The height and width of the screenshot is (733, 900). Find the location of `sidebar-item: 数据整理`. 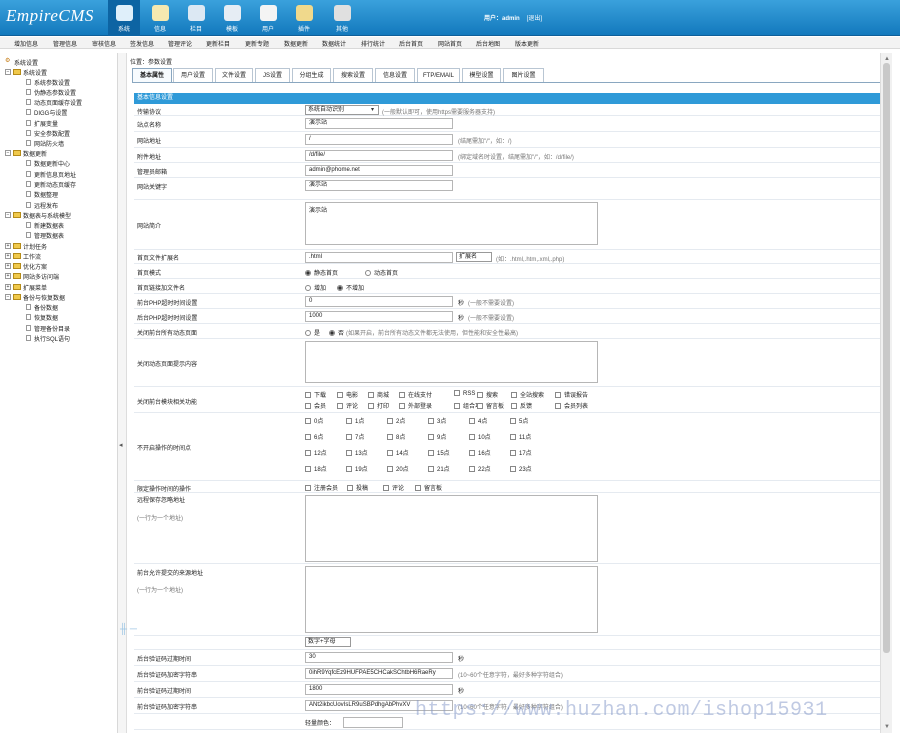

sidebar-item: 数据整理 is located at coordinates (46, 194).